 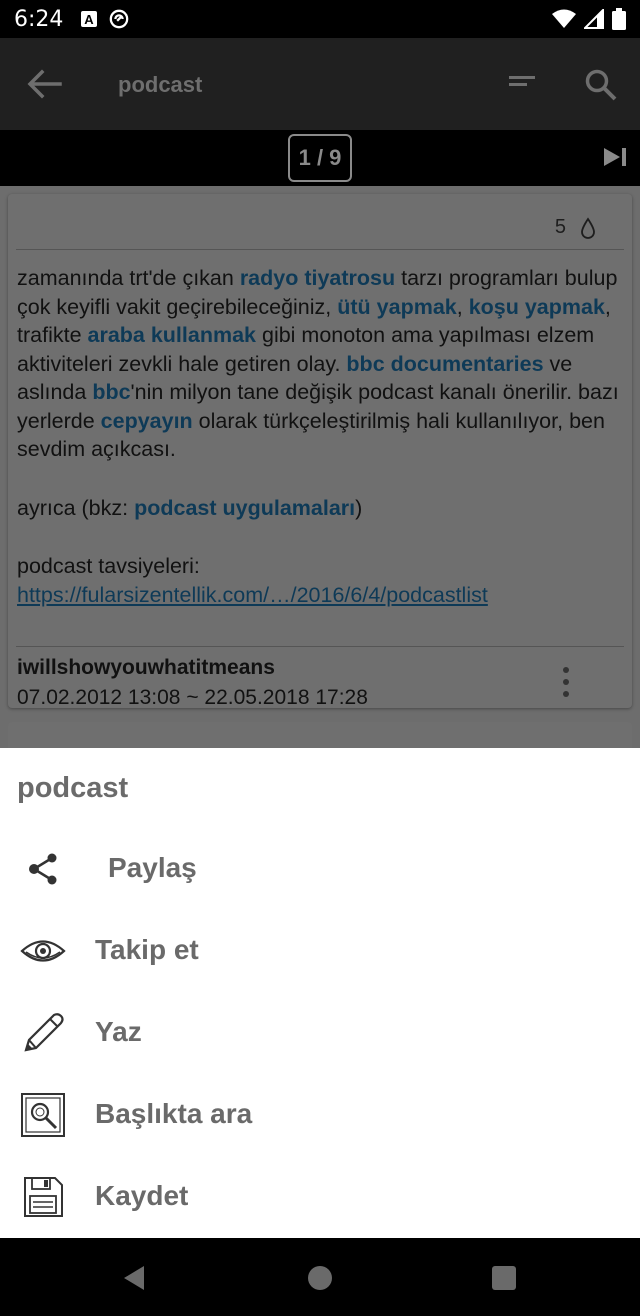 I want to click on system-nav-bar, so click(x=320, y=1277).